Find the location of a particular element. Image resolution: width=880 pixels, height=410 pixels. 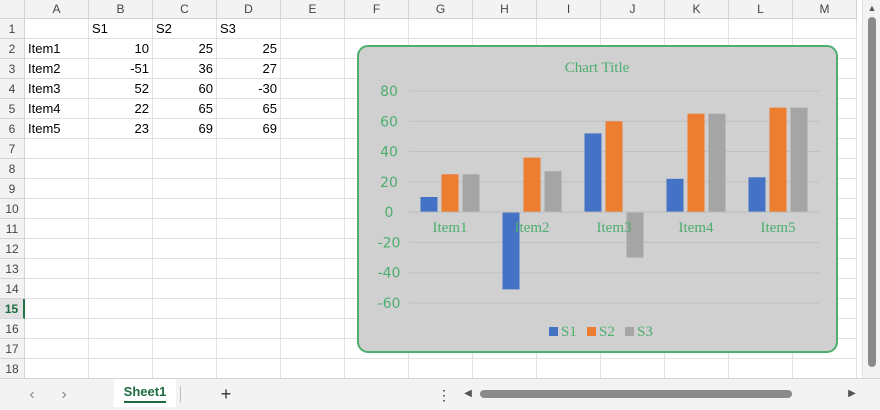

cell-f1 is located at coordinates (377, 29).